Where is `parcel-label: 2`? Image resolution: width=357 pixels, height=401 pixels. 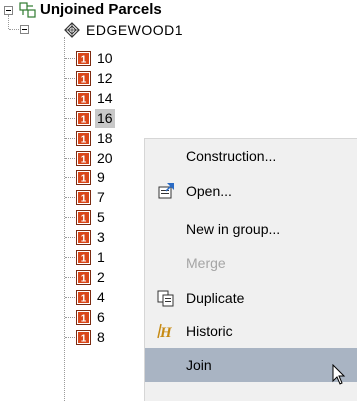
parcel-label: 2 is located at coordinates (101, 276).